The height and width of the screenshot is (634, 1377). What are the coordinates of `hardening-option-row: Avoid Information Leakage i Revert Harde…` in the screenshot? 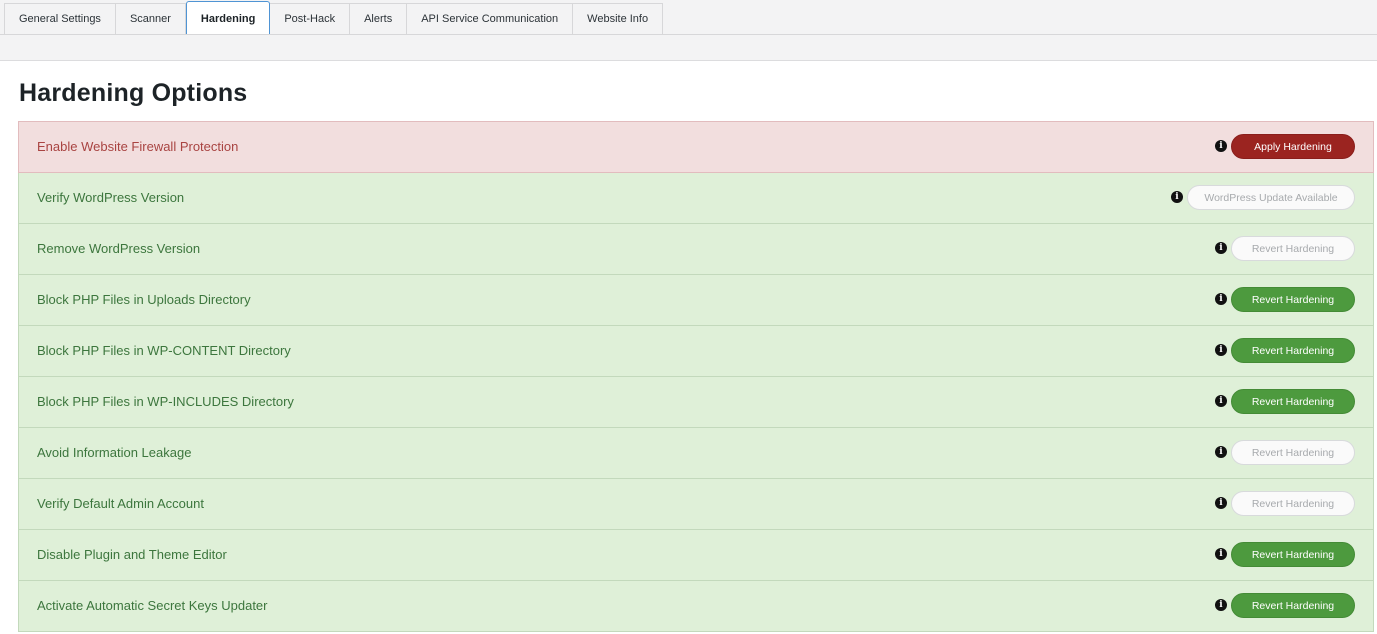 It's located at (696, 453).